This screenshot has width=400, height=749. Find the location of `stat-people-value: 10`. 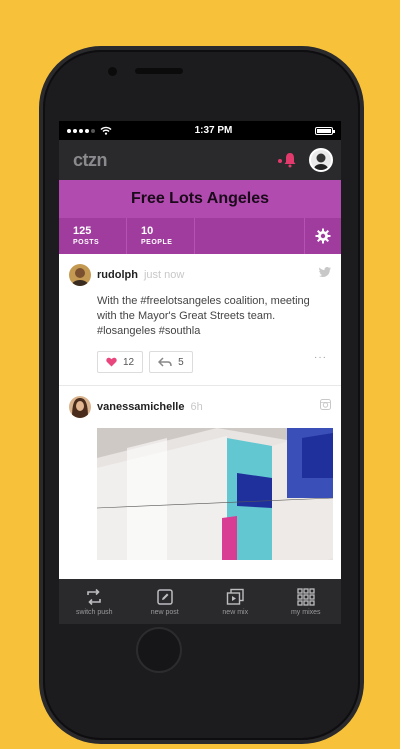

stat-people-value: 10 is located at coordinates (147, 231).